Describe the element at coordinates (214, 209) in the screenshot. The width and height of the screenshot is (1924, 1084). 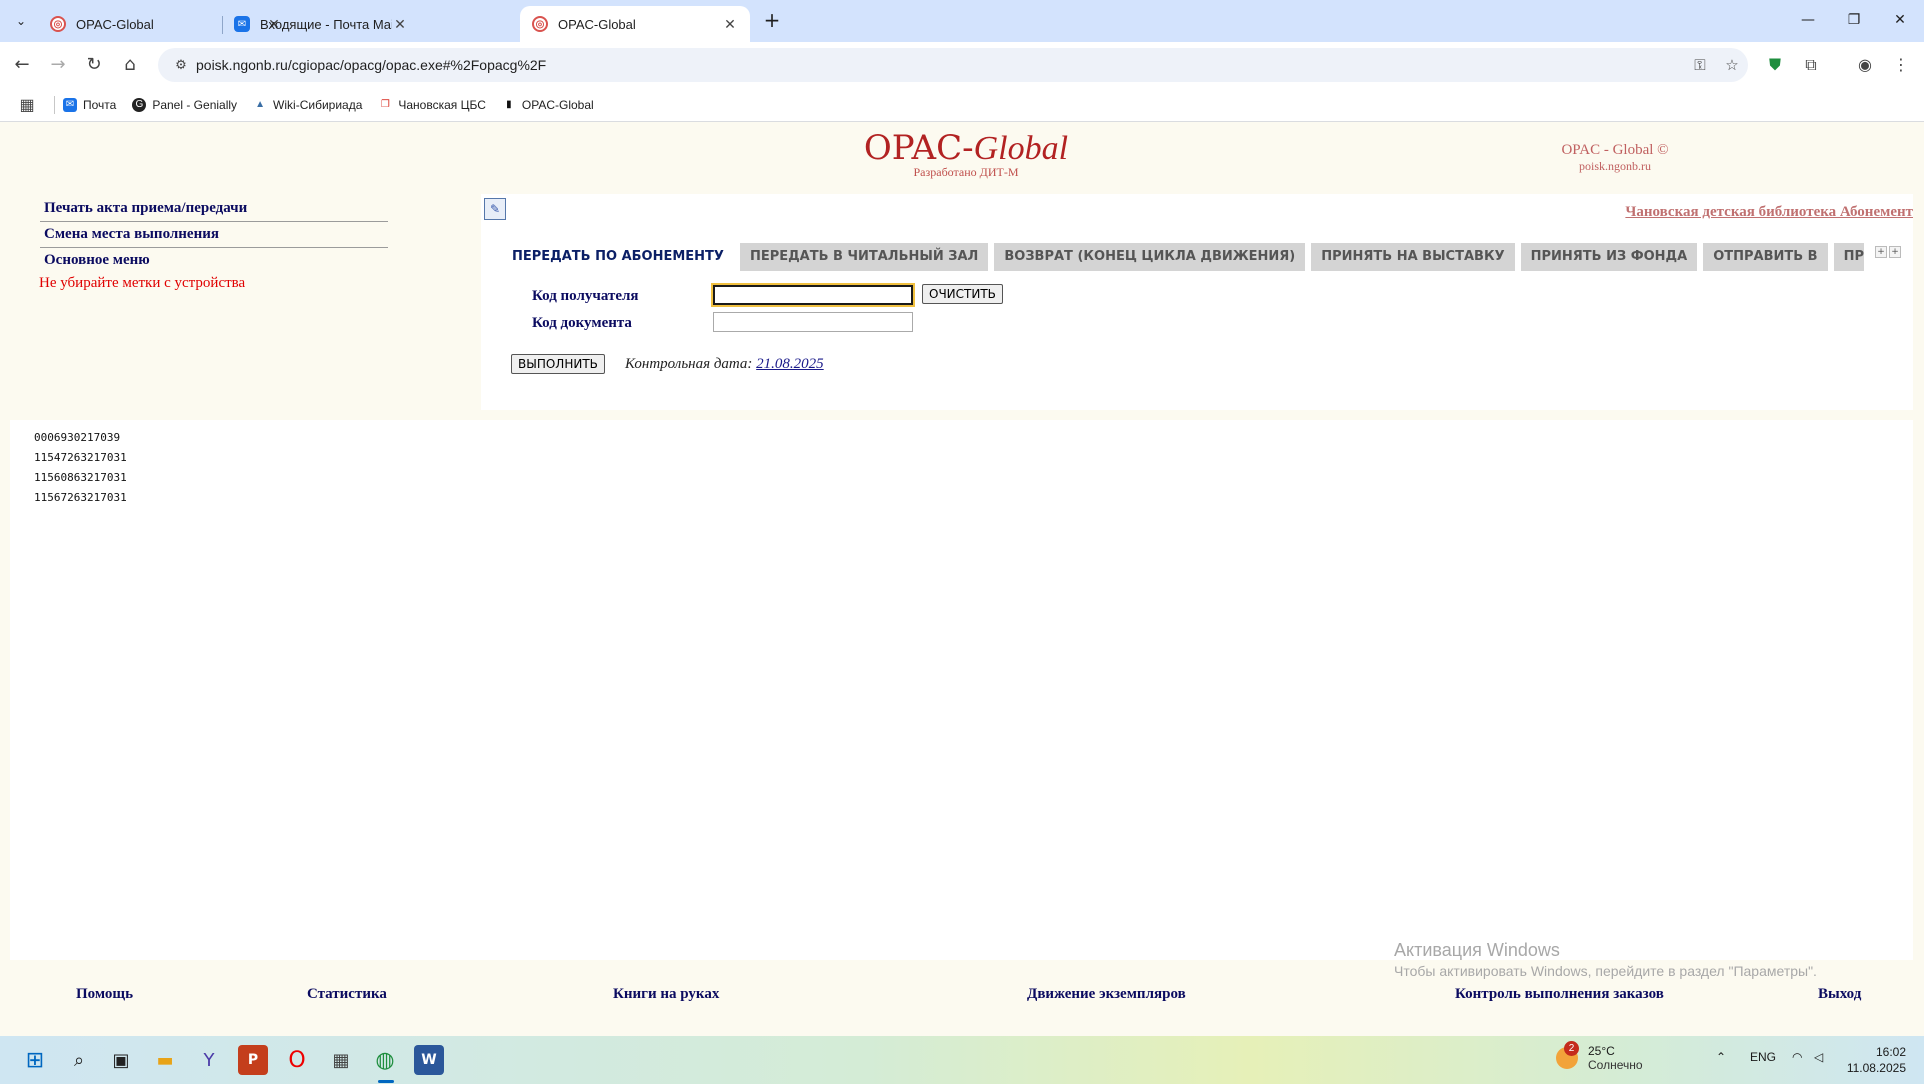
I see `menu-print-act: Печать акта приема/передачи` at that location.